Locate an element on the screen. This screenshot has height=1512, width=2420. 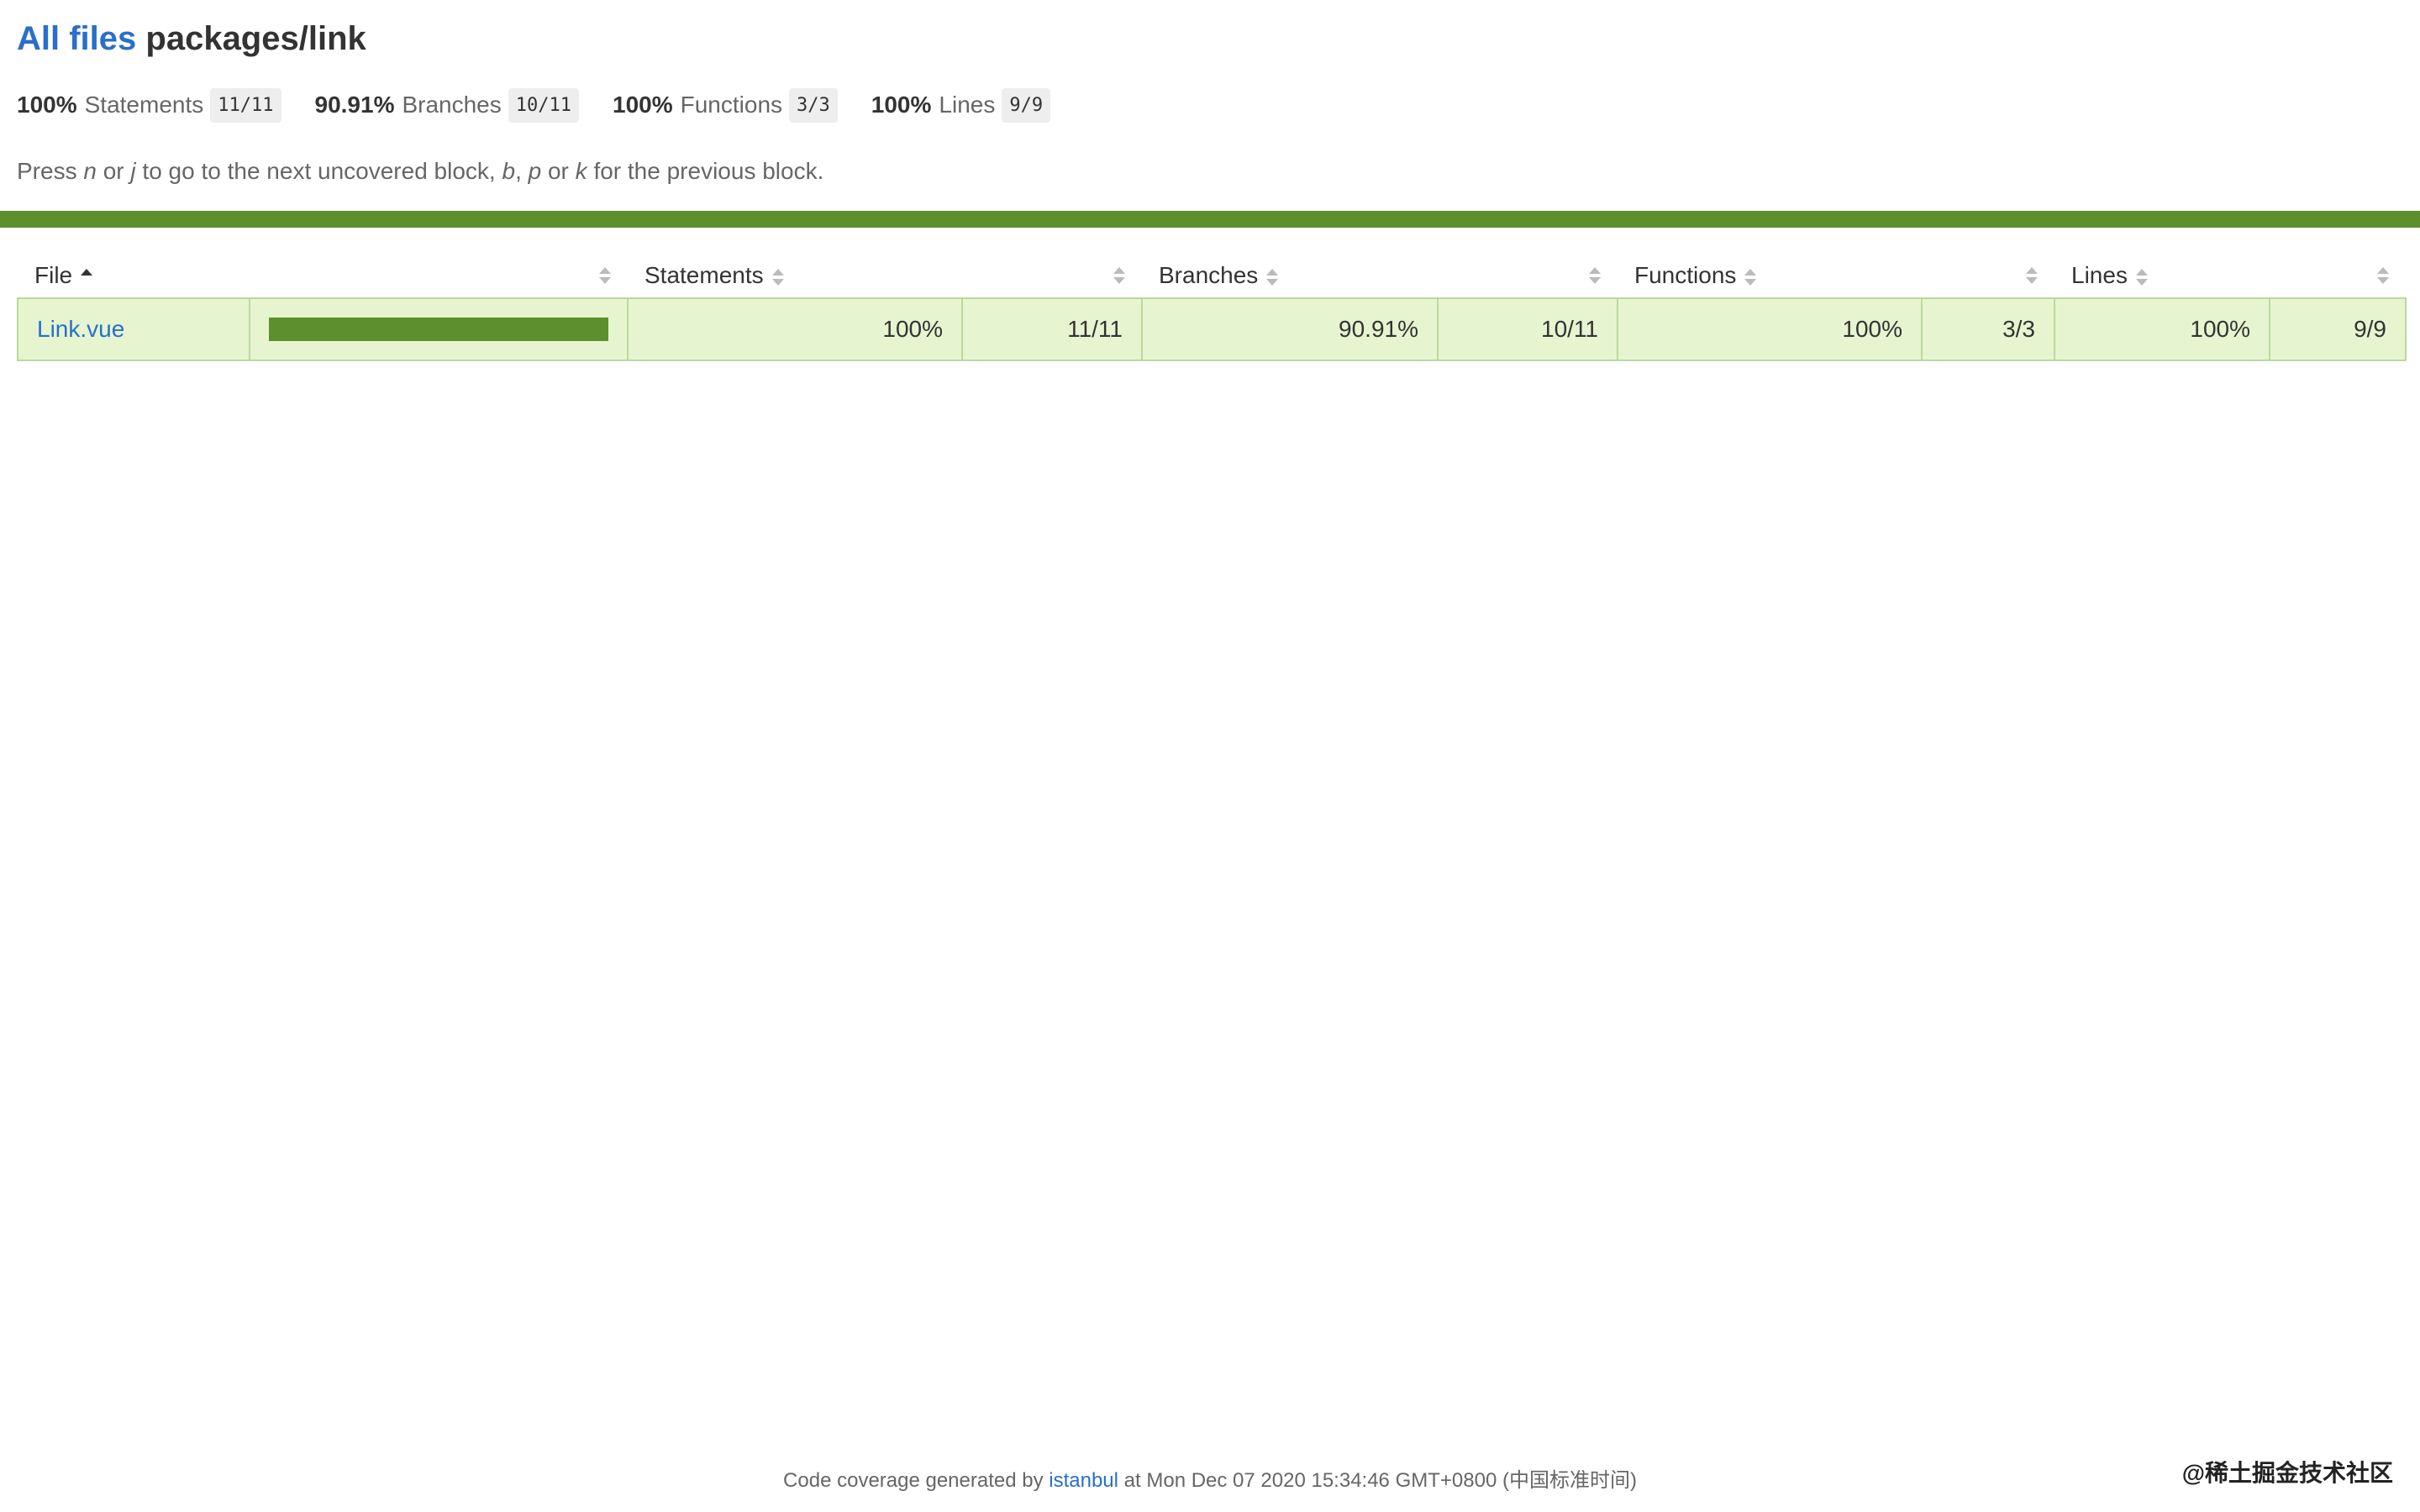
summary-fraction: 3/3 is located at coordinates (813, 105).